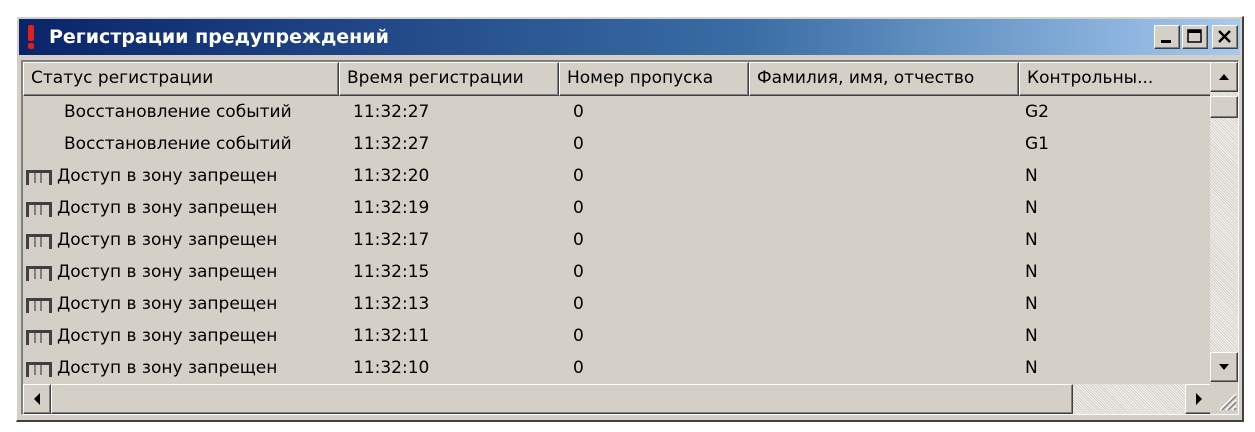 The image size is (1255, 432). I want to click on column-header-pass: Номер пропуска, so click(654, 79).